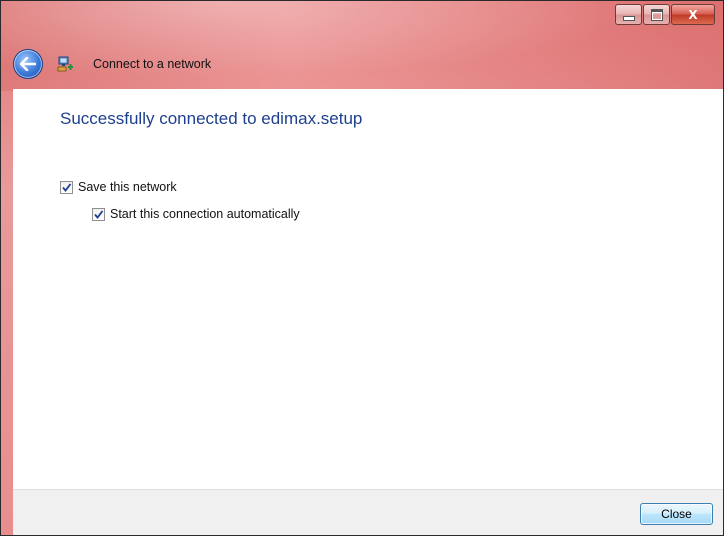 The height and width of the screenshot is (536, 724). I want to click on maximize-icon, so click(656, 14).